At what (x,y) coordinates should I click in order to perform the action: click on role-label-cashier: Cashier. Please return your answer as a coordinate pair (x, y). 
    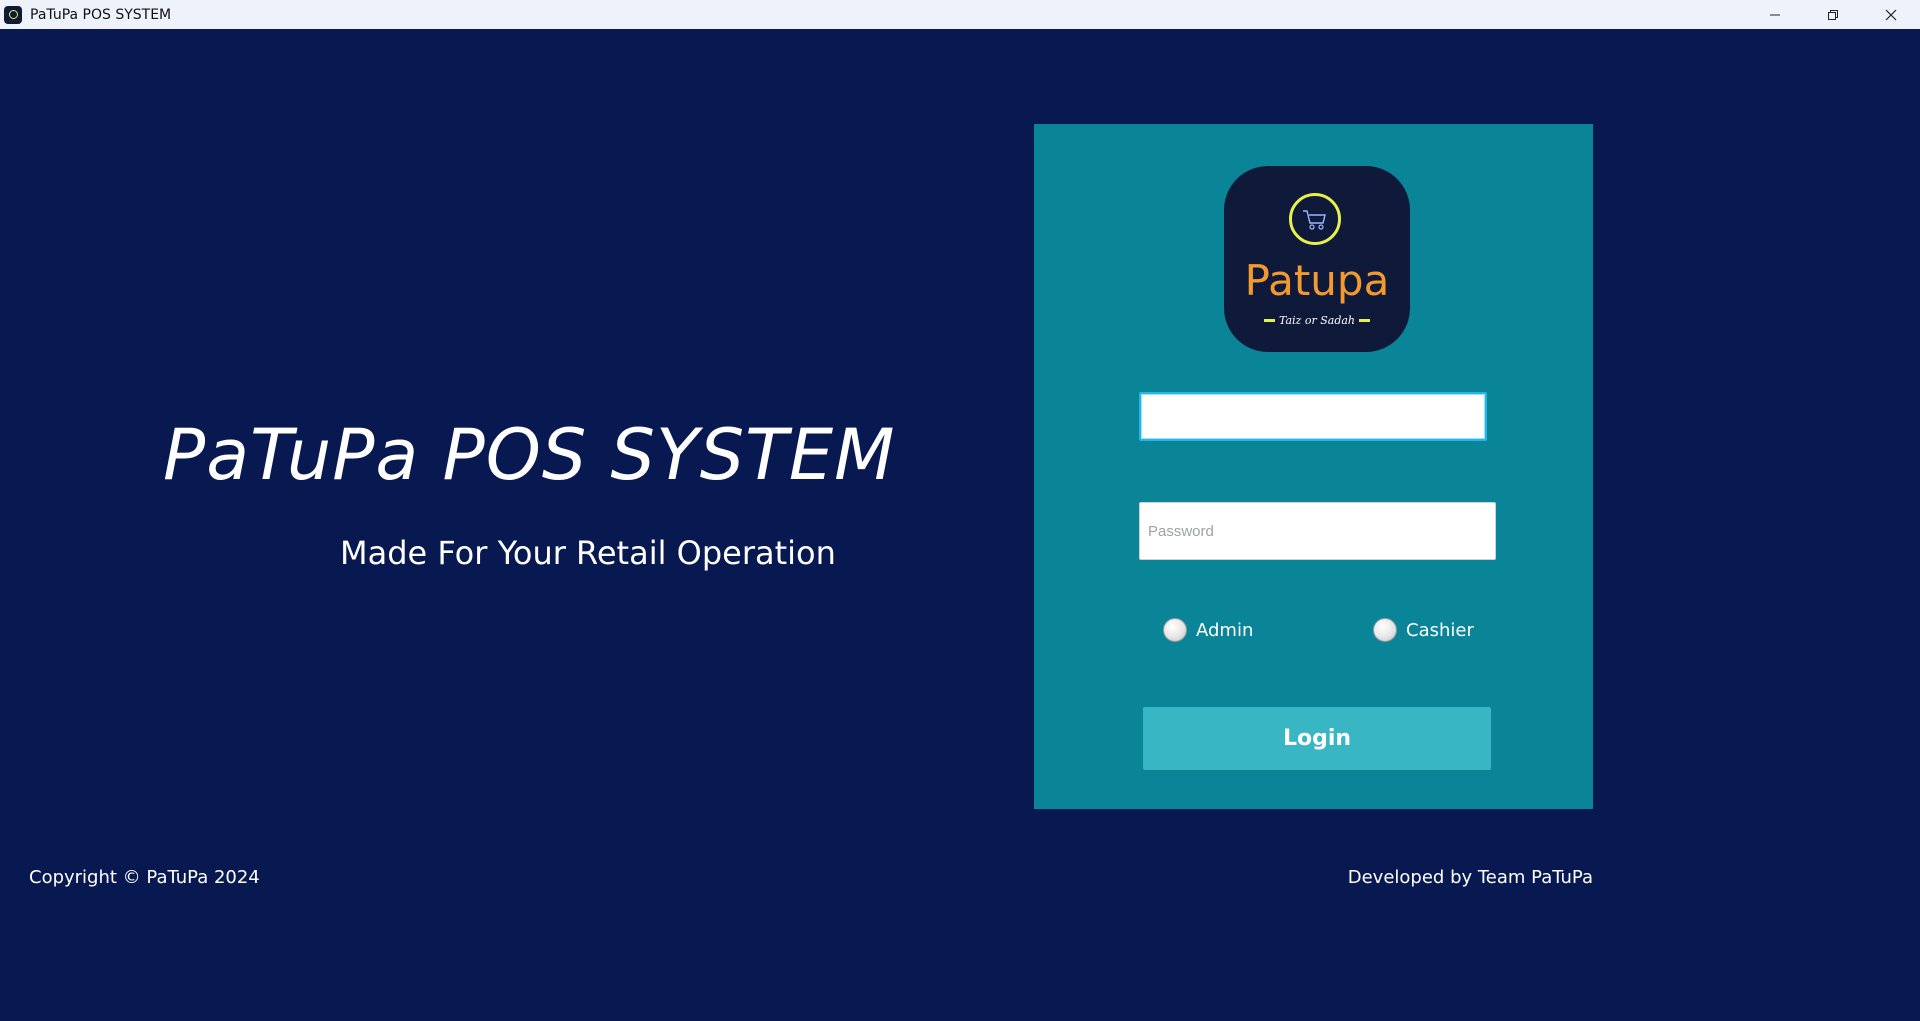
    Looking at the image, I should click on (1440, 630).